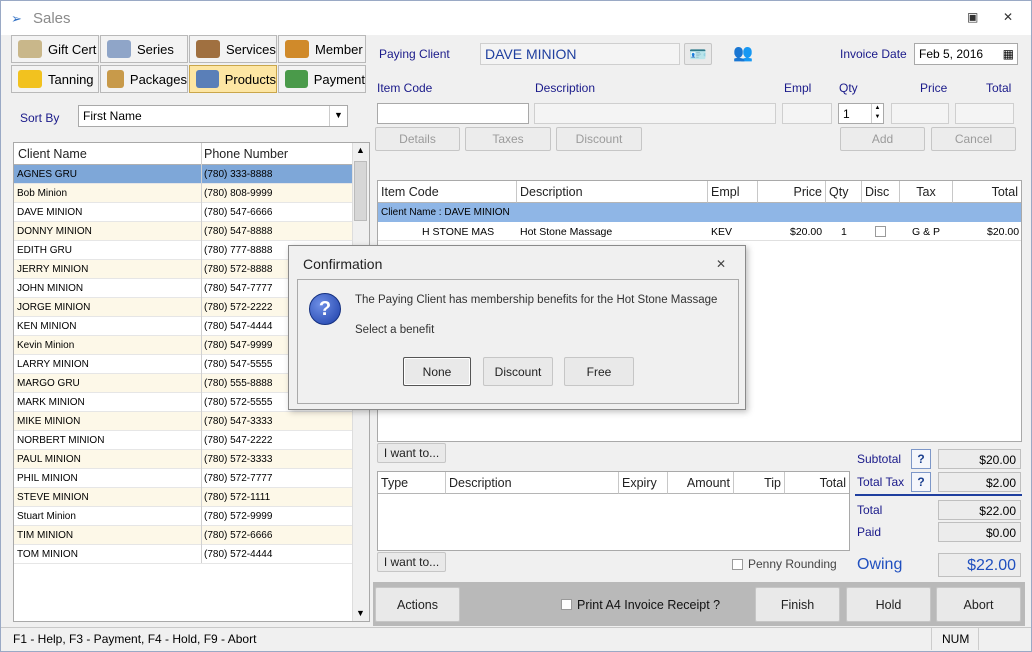  What do you see at coordinates (921, 482) in the screenshot?
I see `total-tax-help-button: ?` at bounding box center [921, 482].